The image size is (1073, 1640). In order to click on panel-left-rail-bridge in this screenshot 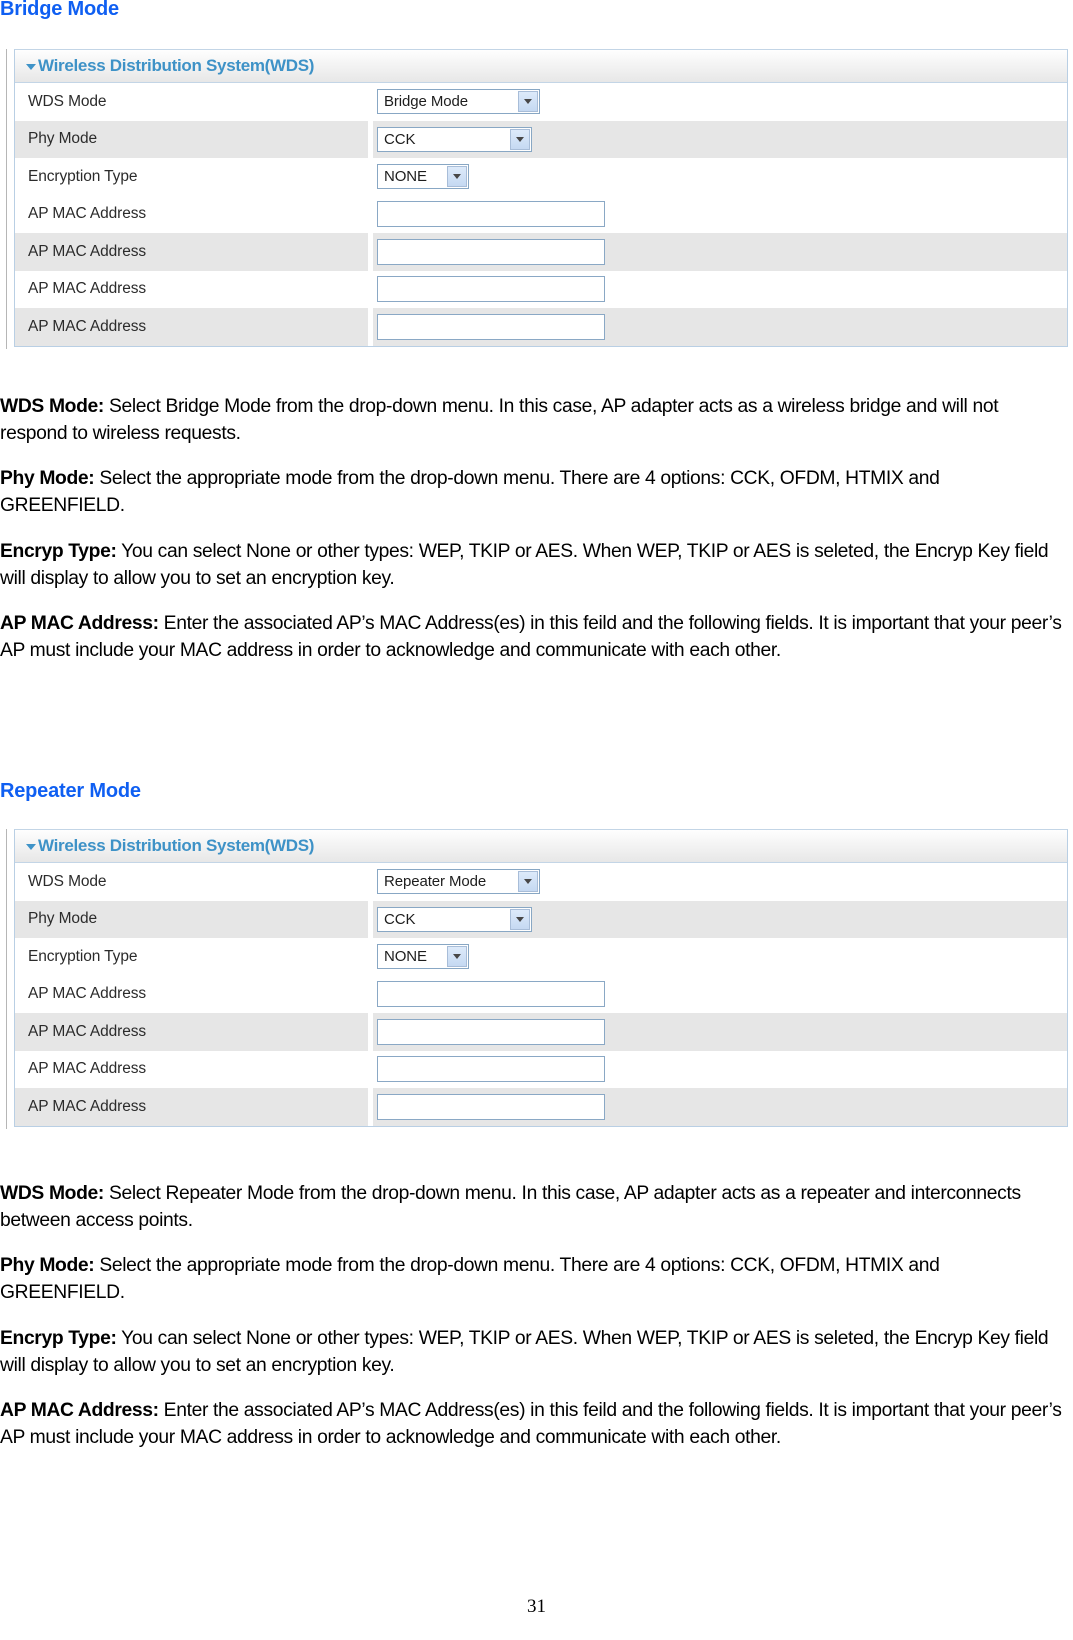, I will do `click(6, 199)`.